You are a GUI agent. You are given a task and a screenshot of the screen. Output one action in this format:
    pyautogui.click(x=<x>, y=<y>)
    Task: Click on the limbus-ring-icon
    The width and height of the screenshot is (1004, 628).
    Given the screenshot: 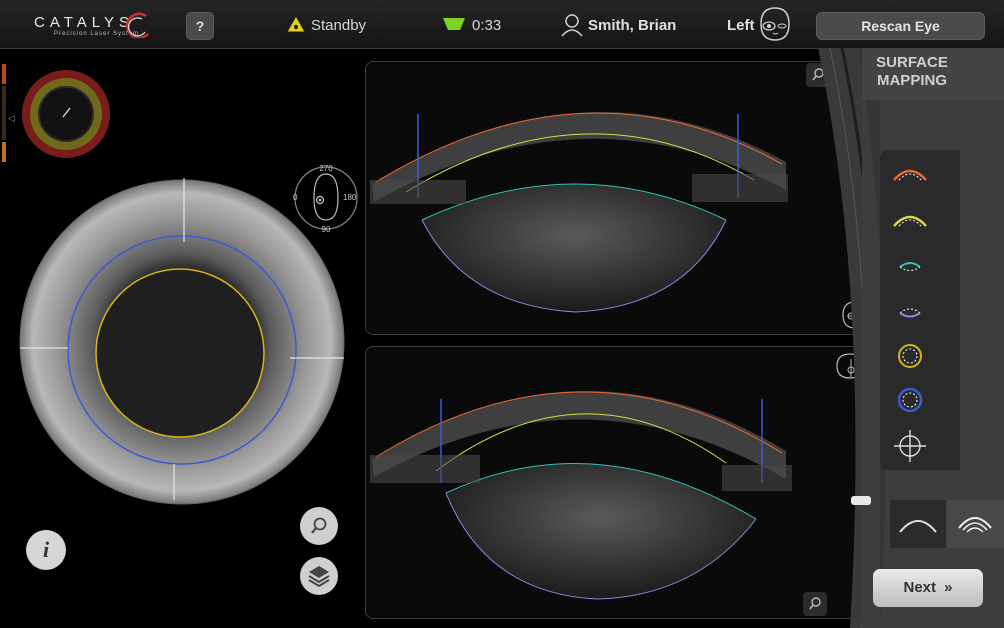 What is the action you would take?
    pyautogui.click(x=910, y=400)
    